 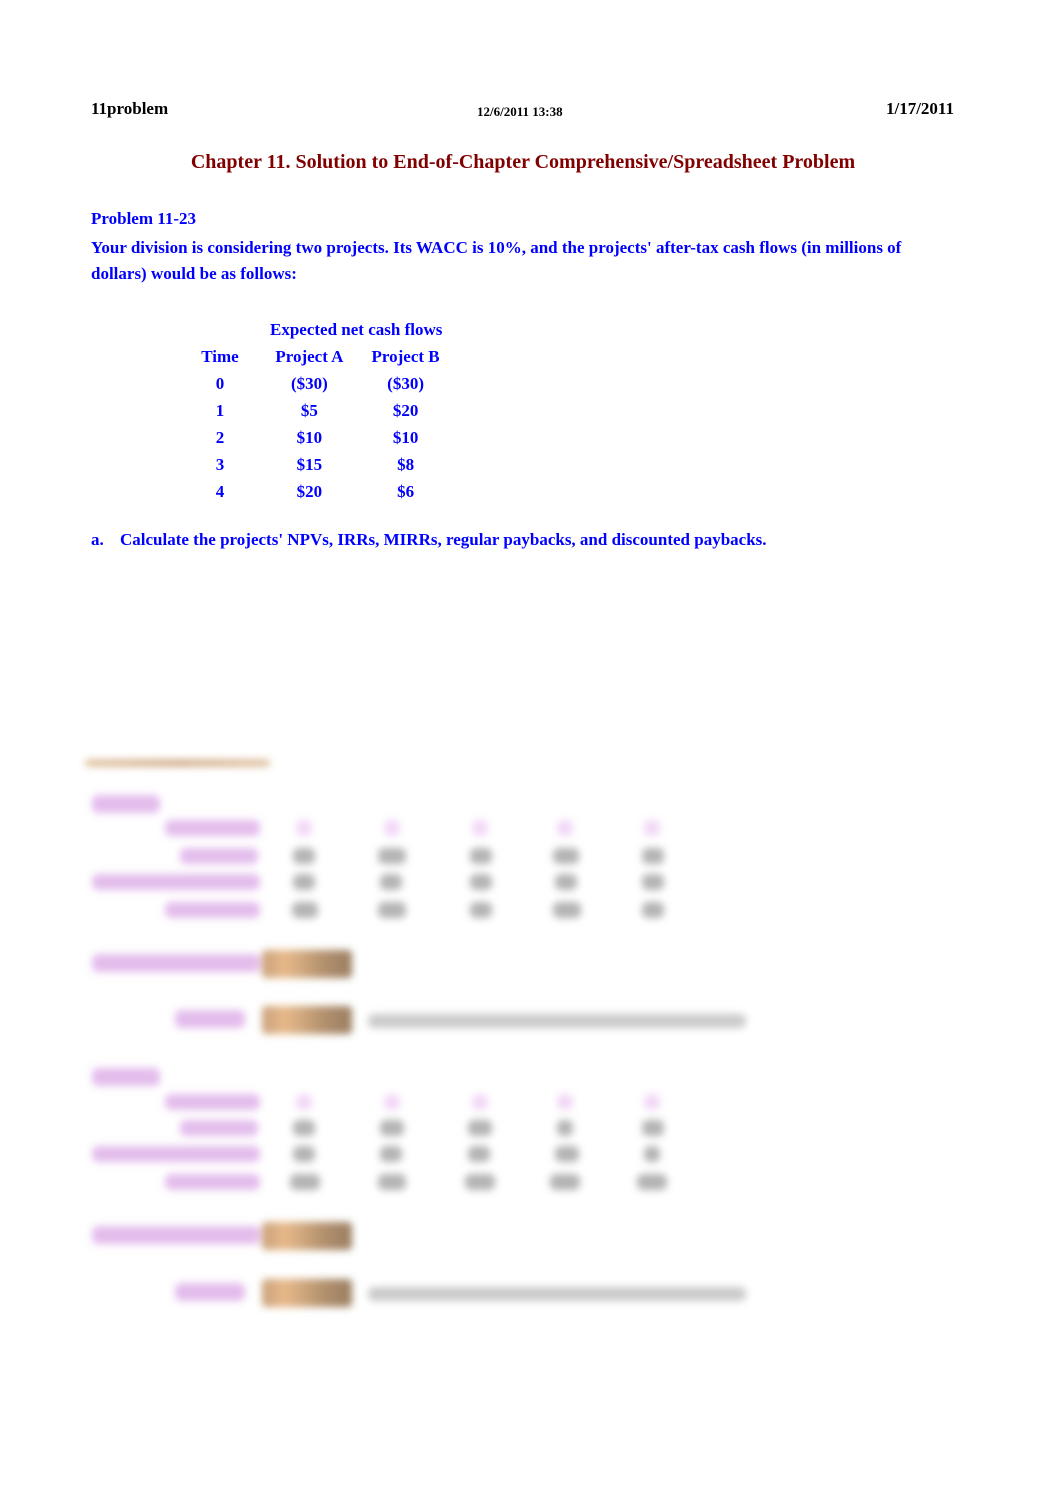 What do you see at coordinates (405, 383) in the screenshot?
I see `project-b-cell: ($30)` at bounding box center [405, 383].